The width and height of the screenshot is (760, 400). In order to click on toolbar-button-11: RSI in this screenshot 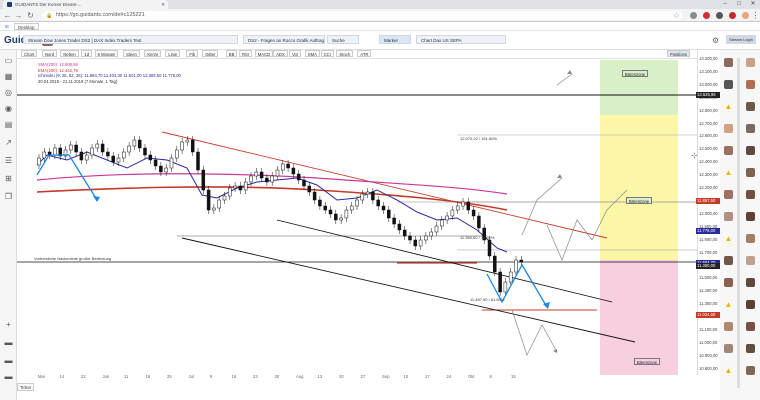, I will do `click(245, 53)`.